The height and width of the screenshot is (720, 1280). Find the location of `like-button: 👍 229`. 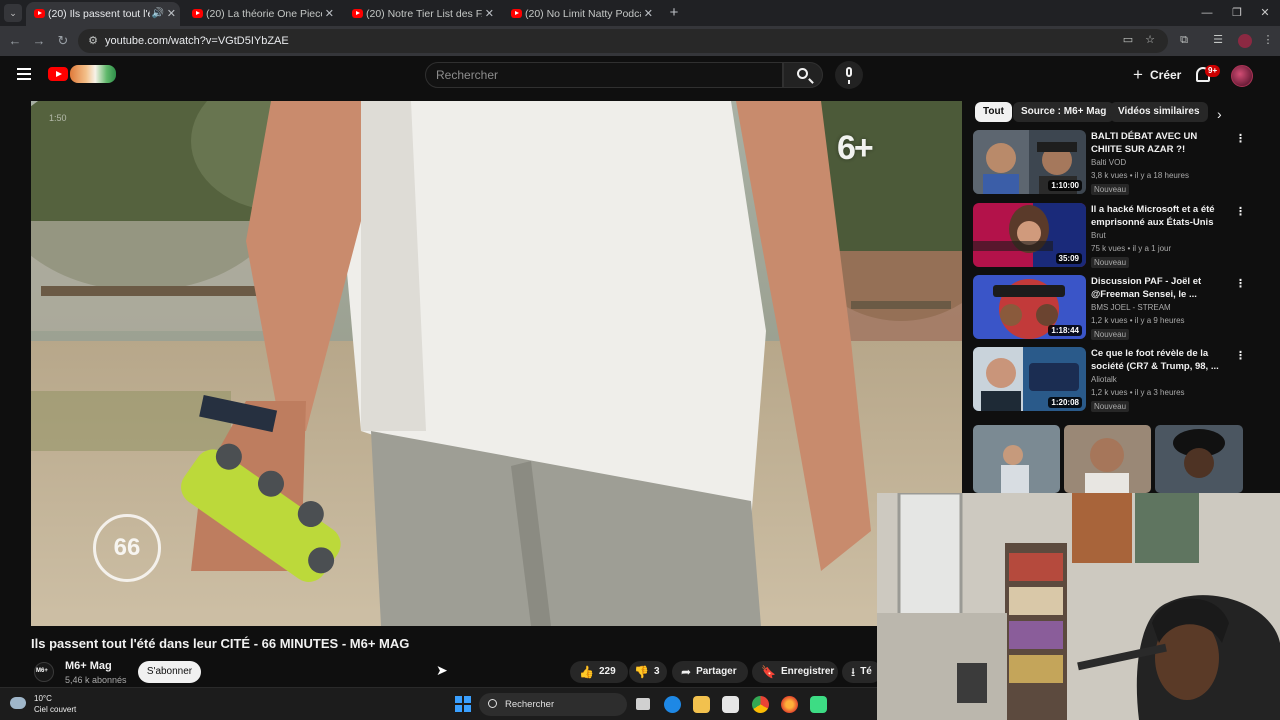

like-button: 👍 229 is located at coordinates (599, 672).